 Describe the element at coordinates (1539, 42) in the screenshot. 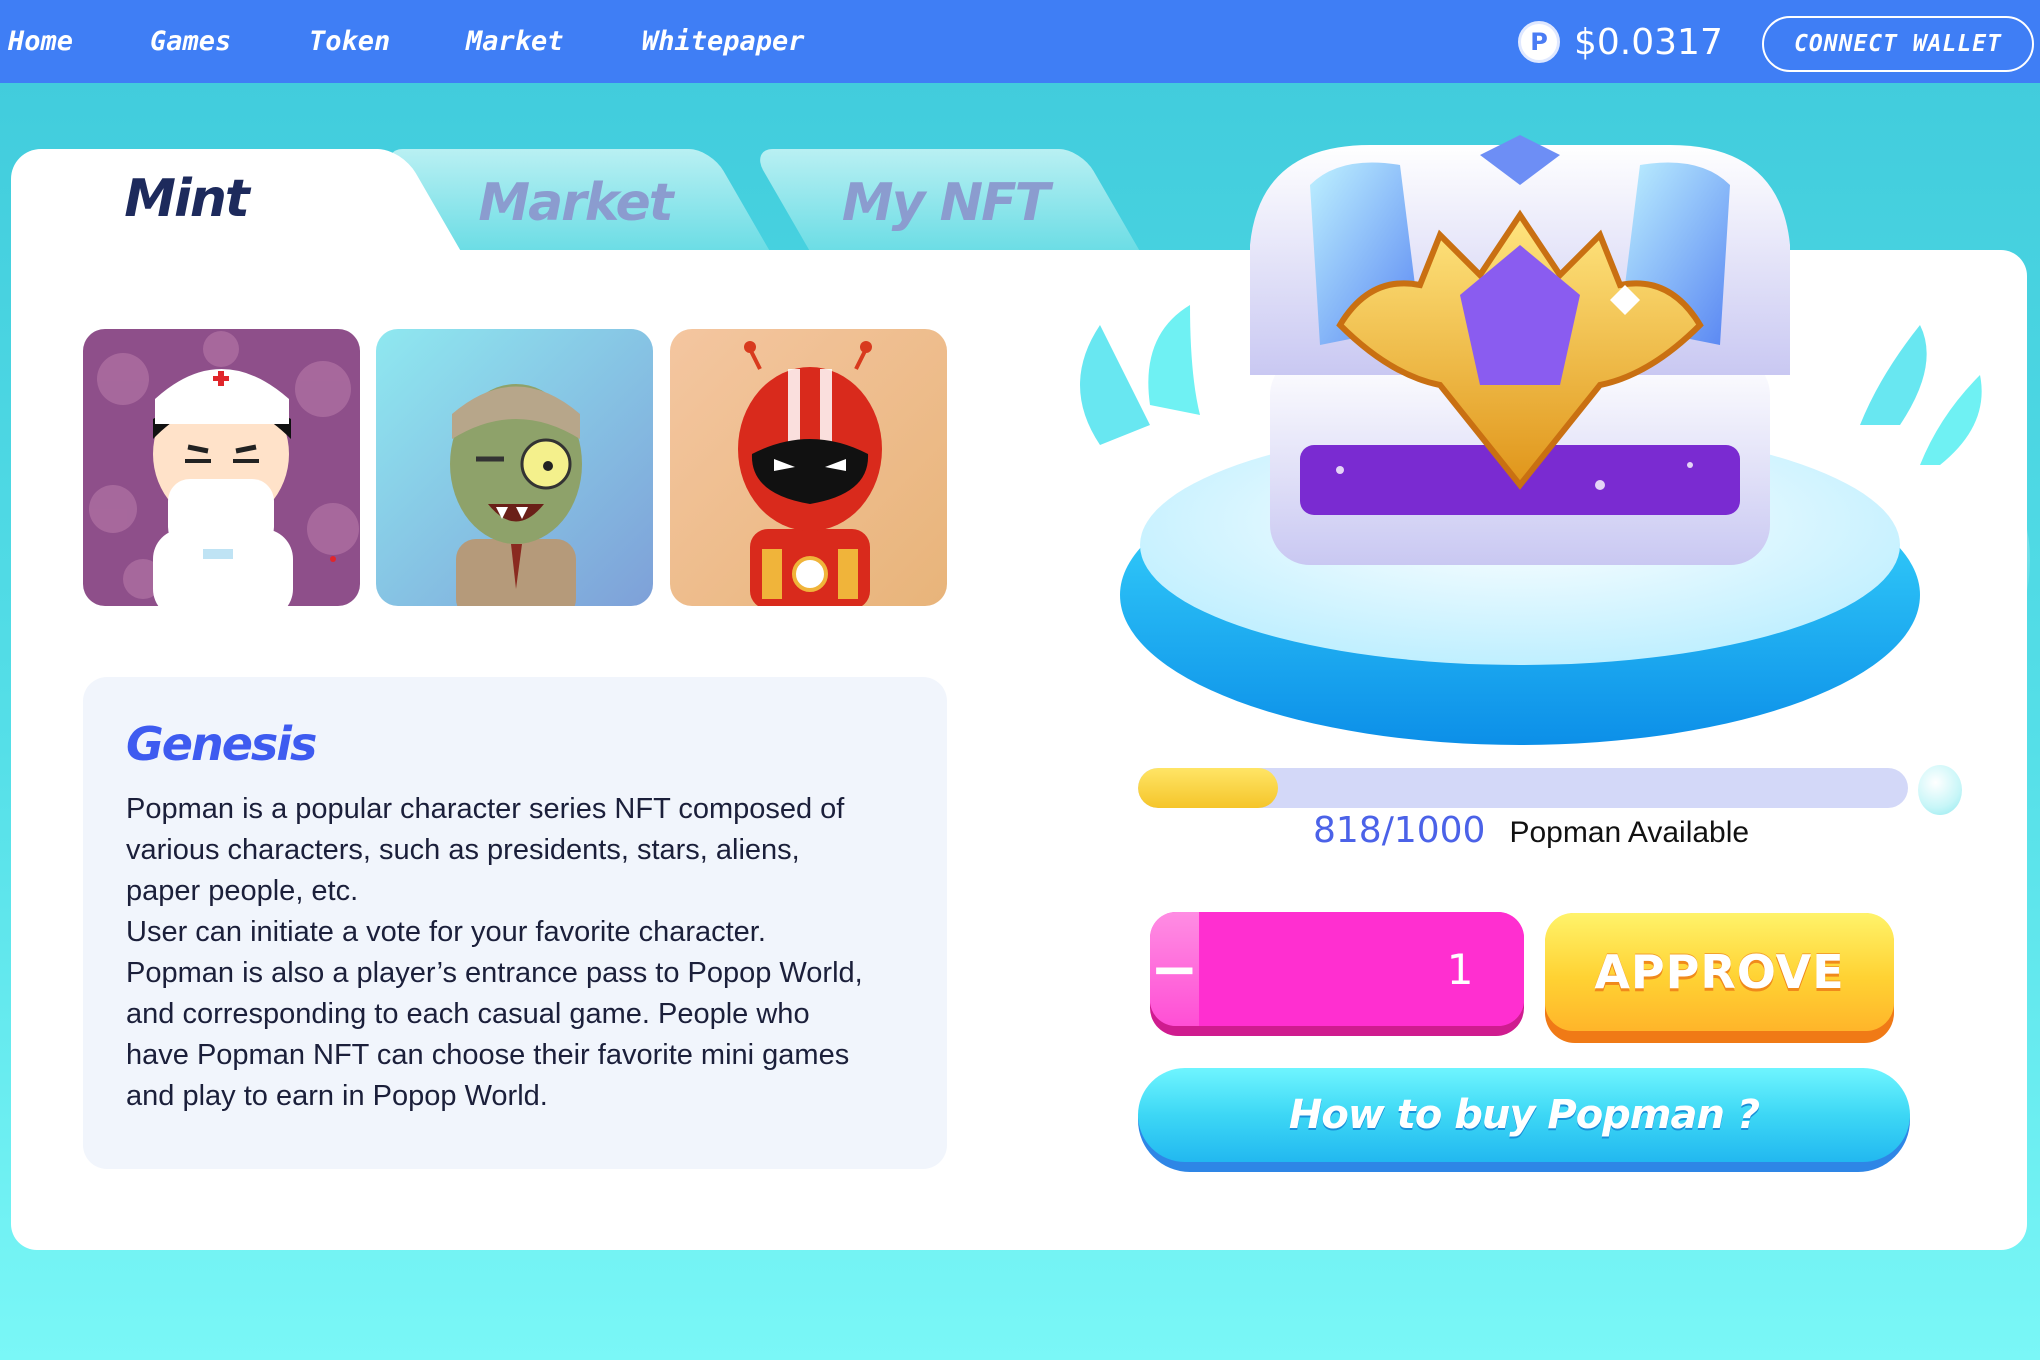

I see `popop-token-icon: P` at that location.